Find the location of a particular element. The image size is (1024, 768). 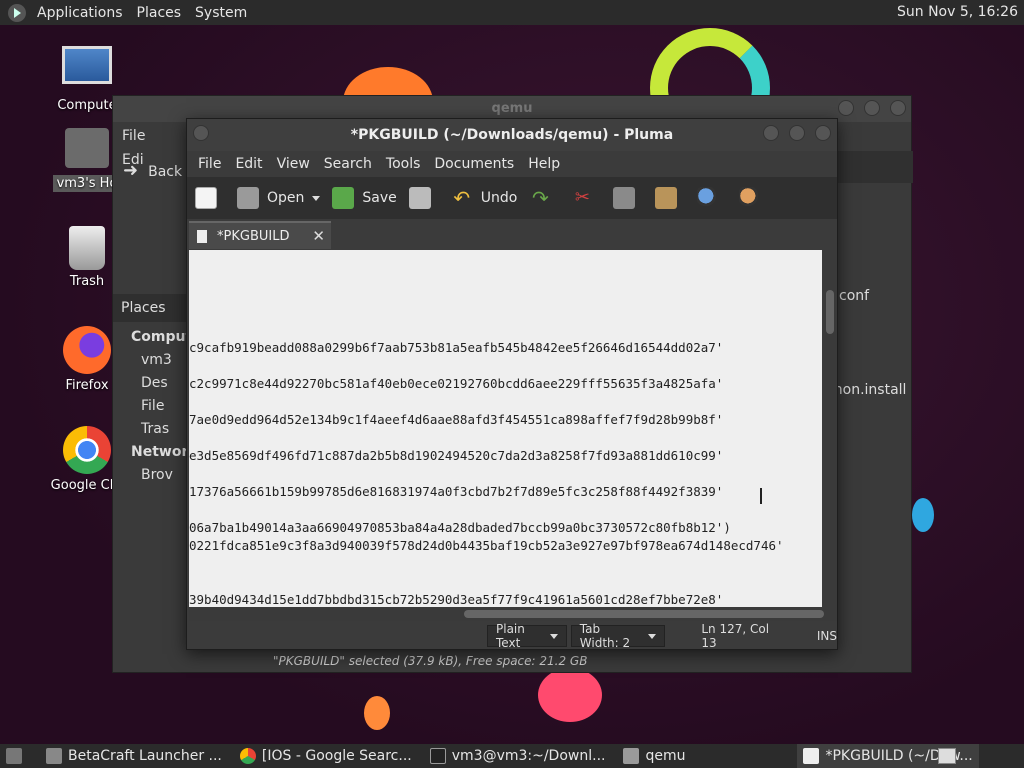

print-button is located at coordinates (423, 198).